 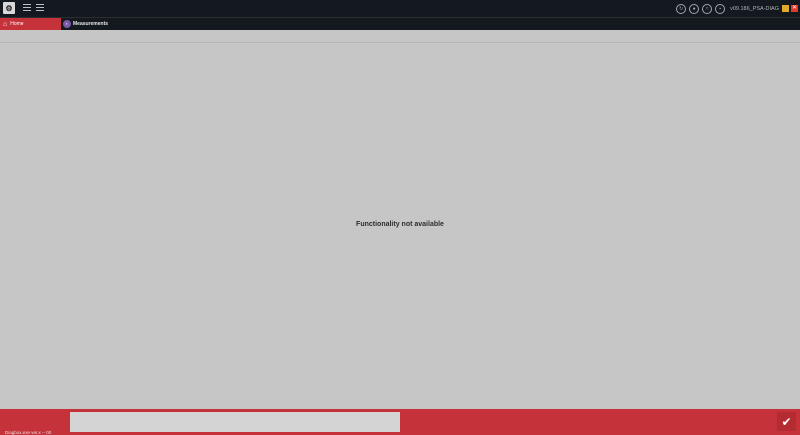 What do you see at coordinates (67, 24) in the screenshot?
I see `measurements-icon: ◐` at bounding box center [67, 24].